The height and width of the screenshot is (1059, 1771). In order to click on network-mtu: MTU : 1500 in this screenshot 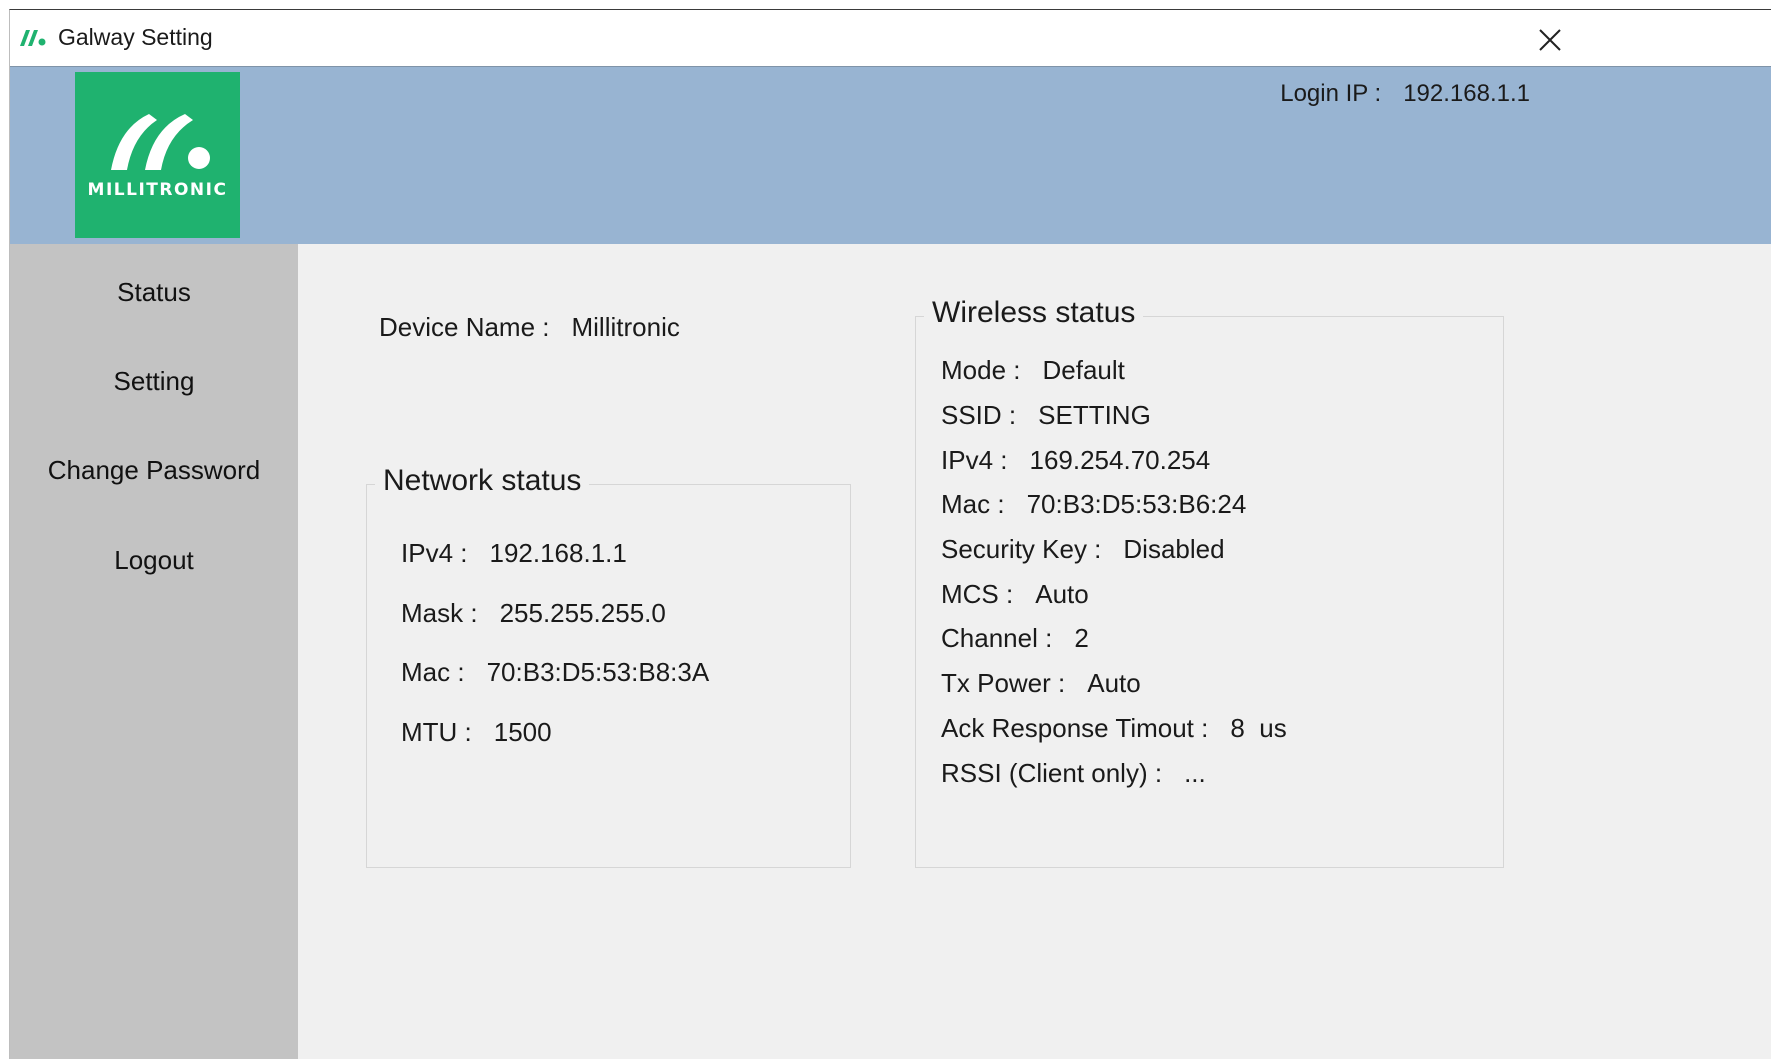, I will do `click(476, 732)`.